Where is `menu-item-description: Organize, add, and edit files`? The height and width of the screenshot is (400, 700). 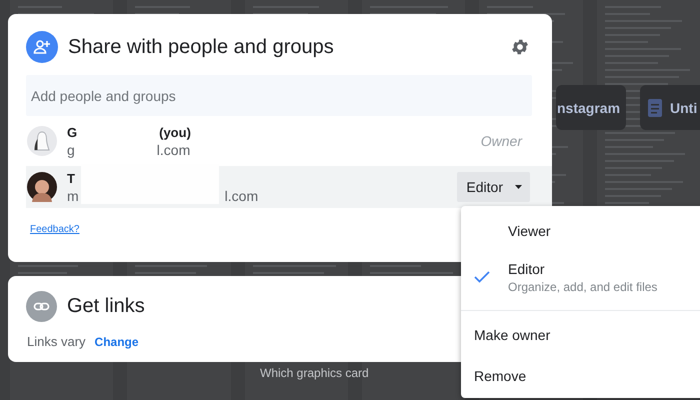
menu-item-description: Organize, add, and edit files is located at coordinates (583, 287).